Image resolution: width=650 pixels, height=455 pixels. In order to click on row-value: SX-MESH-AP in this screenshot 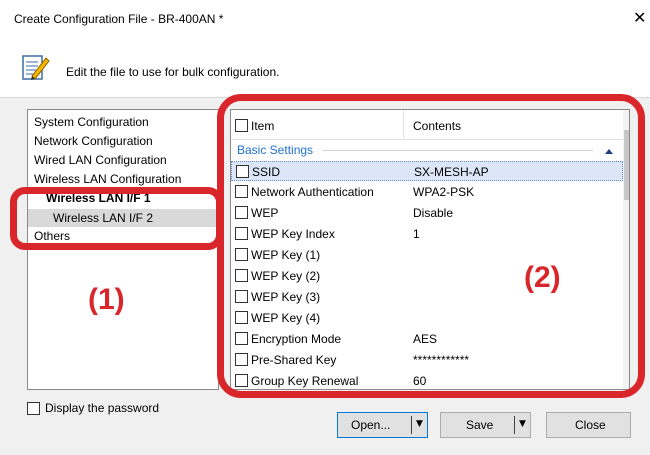, I will do `click(451, 172)`.